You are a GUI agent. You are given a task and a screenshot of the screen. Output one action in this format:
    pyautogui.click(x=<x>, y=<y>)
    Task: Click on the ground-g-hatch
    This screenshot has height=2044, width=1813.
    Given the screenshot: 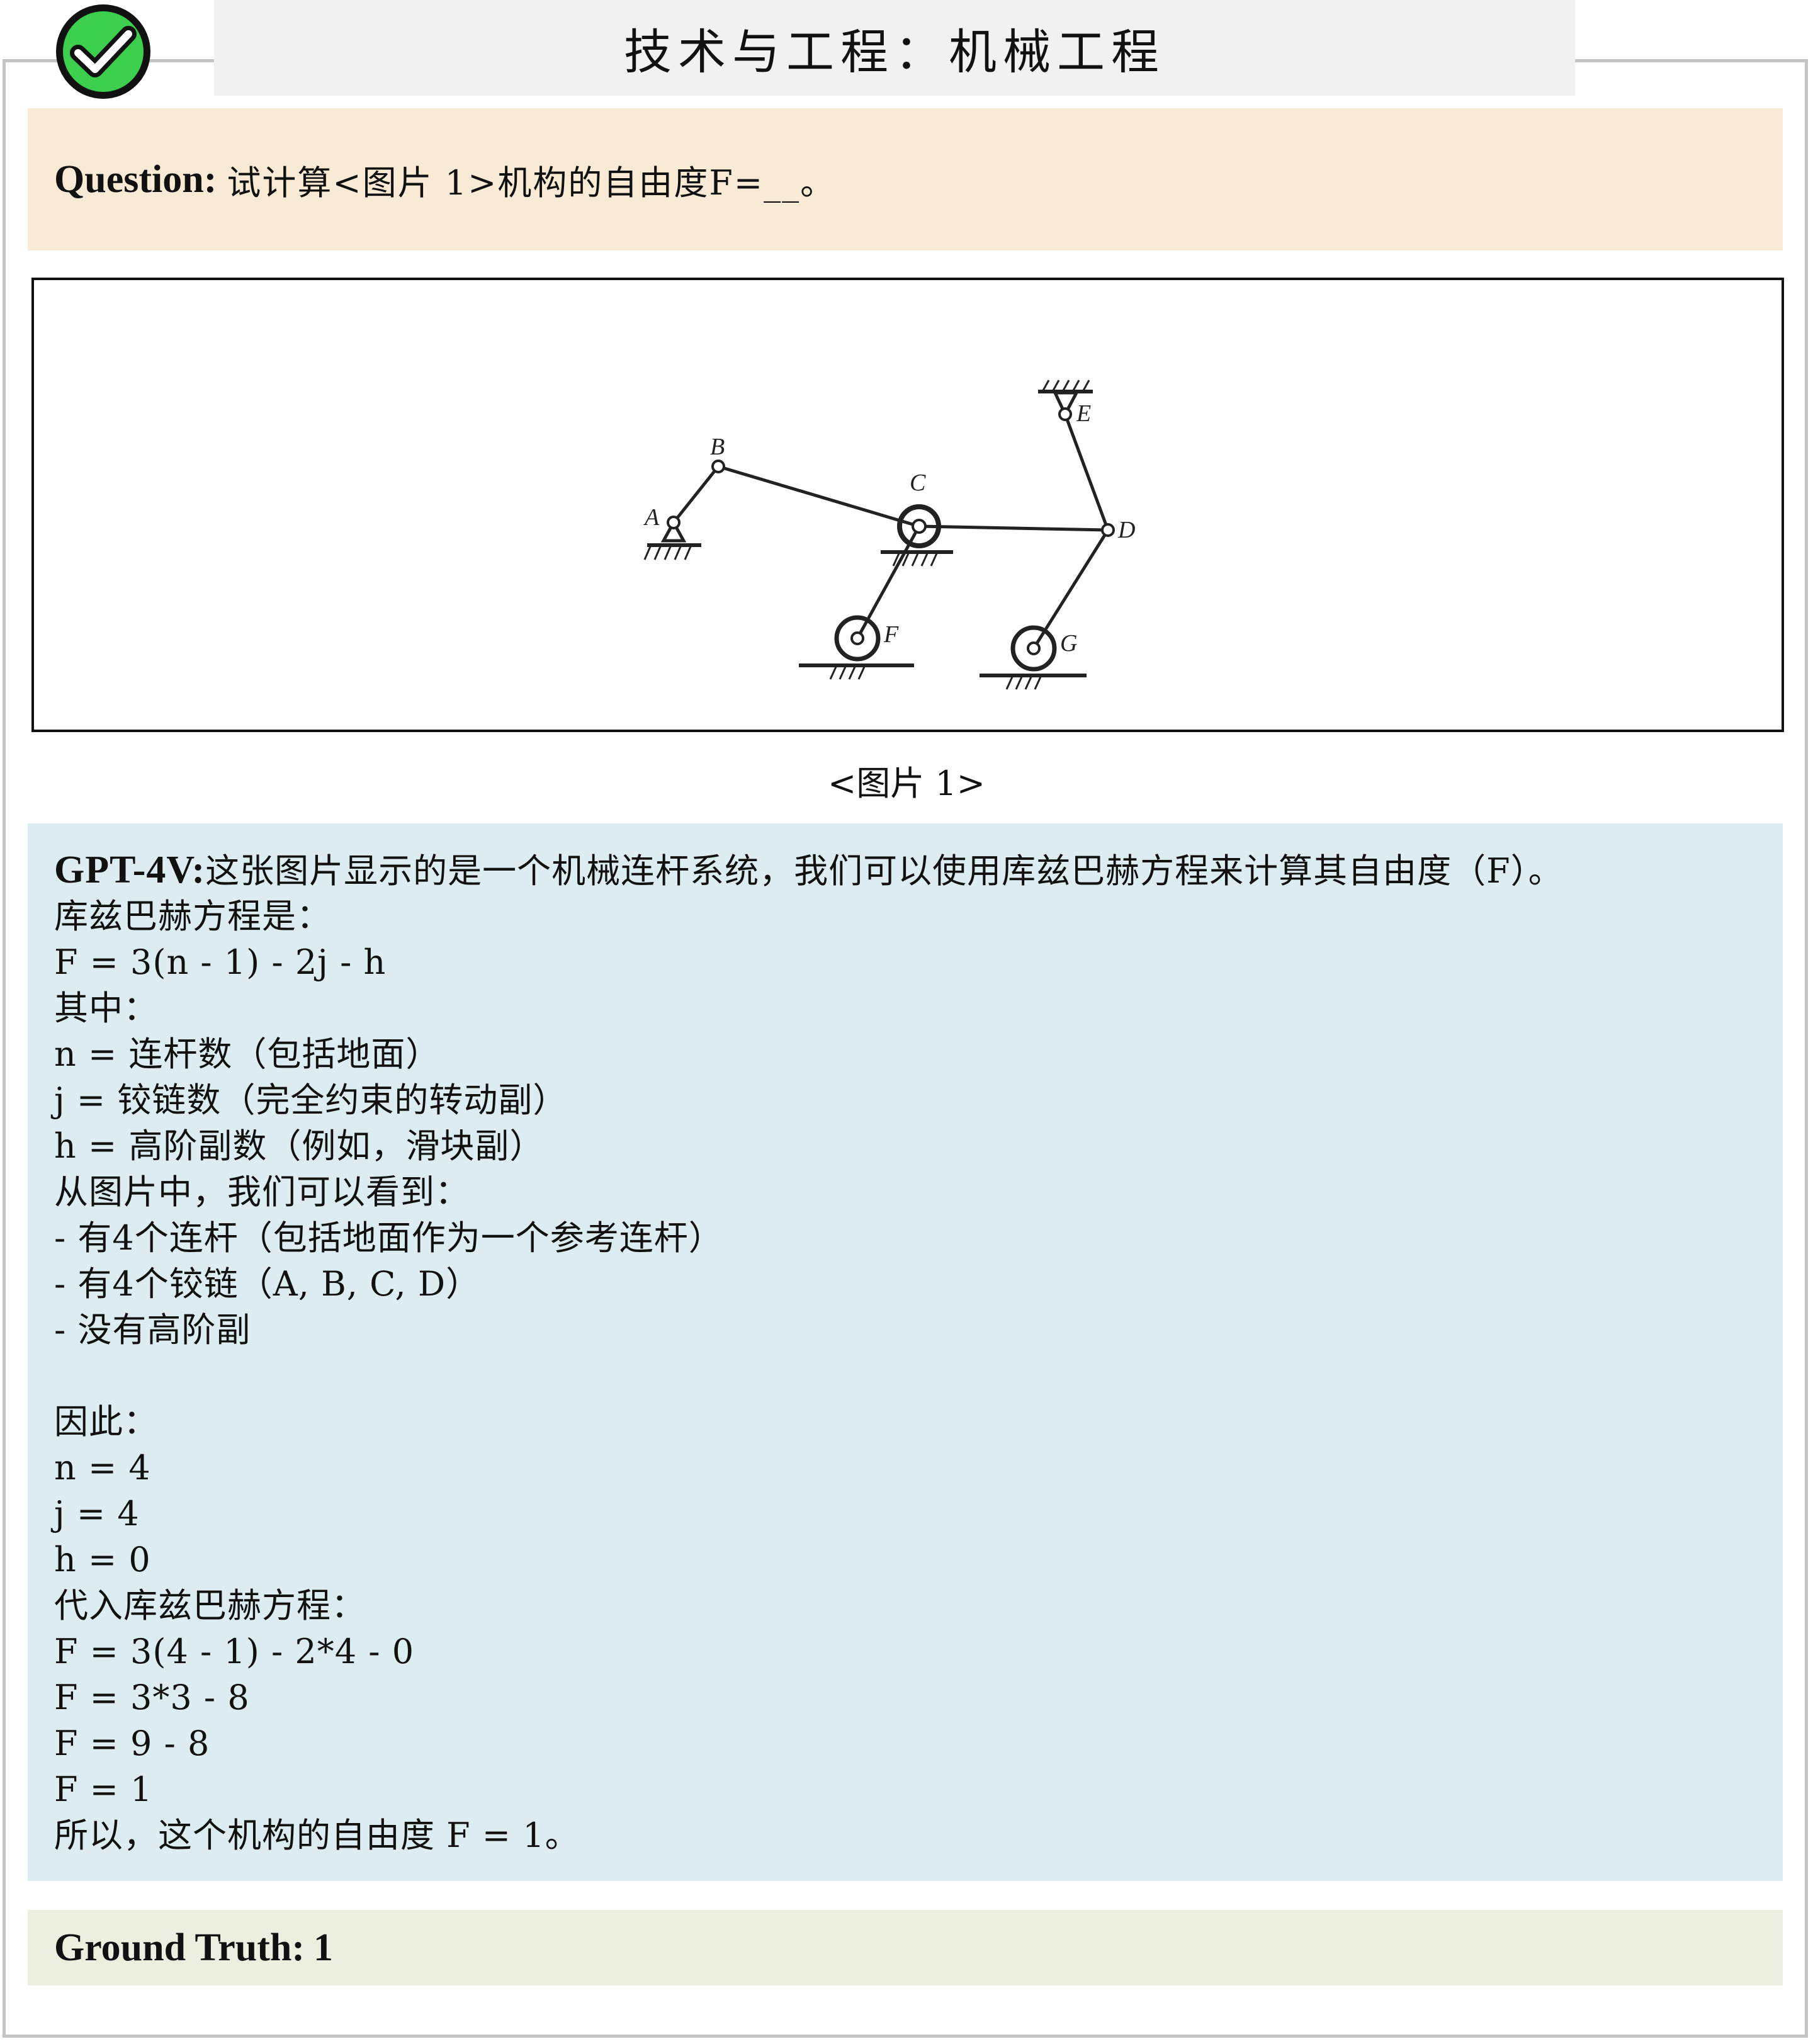 What is the action you would take?
    pyautogui.click(x=1024, y=682)
    